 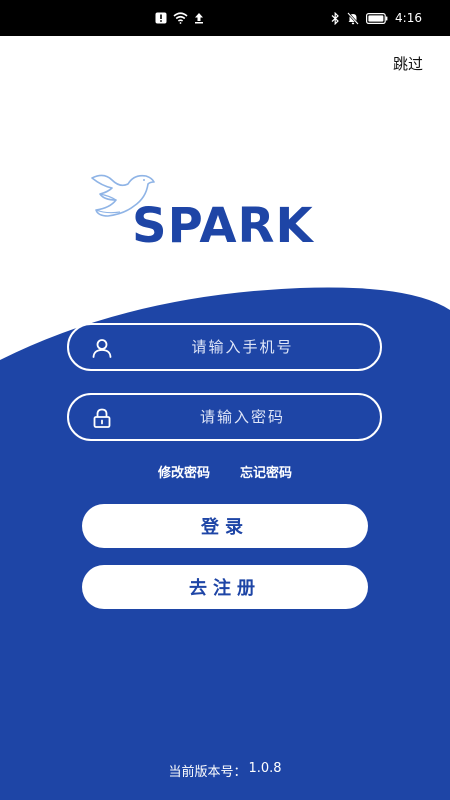 I want to click on lock-icon, so click(x=102, y=418).